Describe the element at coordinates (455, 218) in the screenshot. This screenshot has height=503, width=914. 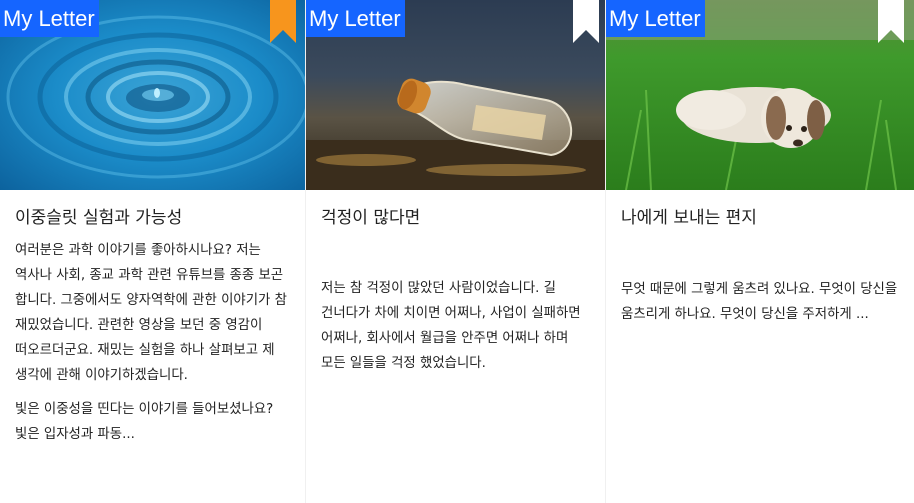
I see `card-title: 걱정이 많다면` at that location.